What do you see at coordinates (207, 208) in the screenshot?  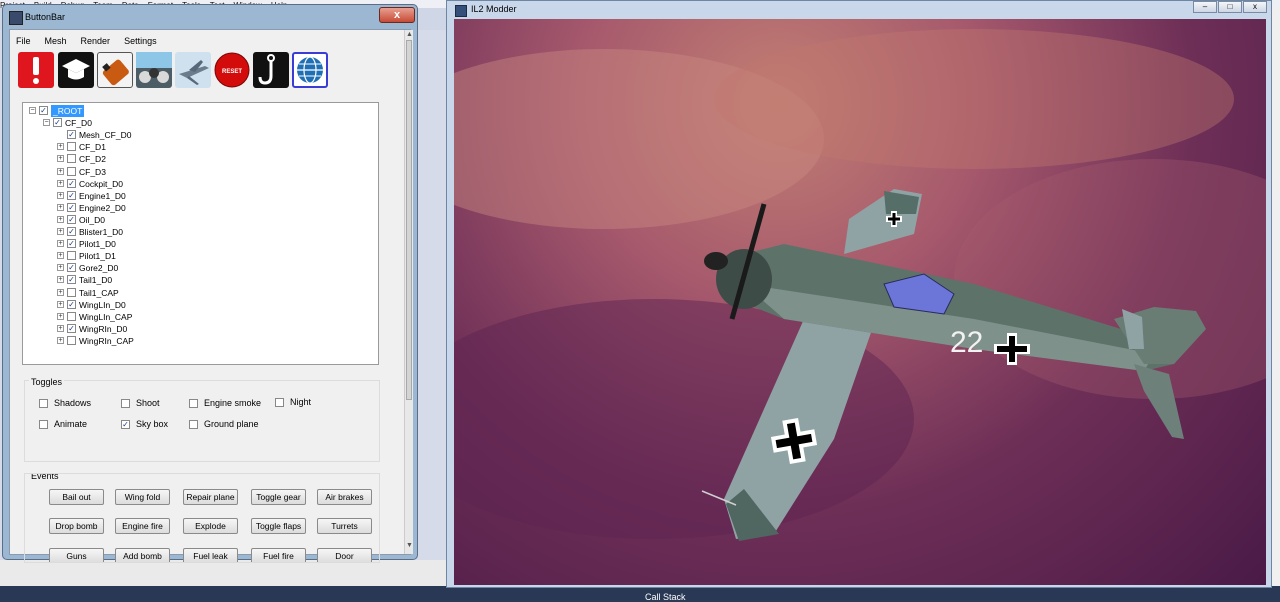 I see `tree-node: + ✓ Engine2_D0` at bounding box center [207, 208].